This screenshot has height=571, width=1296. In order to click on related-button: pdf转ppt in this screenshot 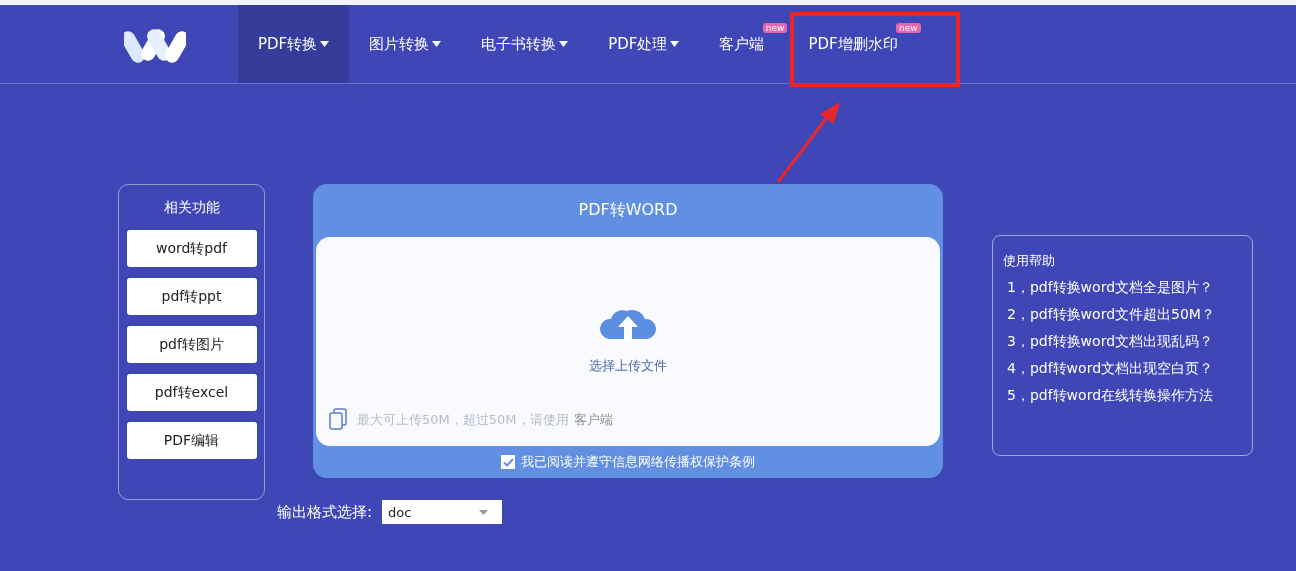, I will do `click(191, 296)`.